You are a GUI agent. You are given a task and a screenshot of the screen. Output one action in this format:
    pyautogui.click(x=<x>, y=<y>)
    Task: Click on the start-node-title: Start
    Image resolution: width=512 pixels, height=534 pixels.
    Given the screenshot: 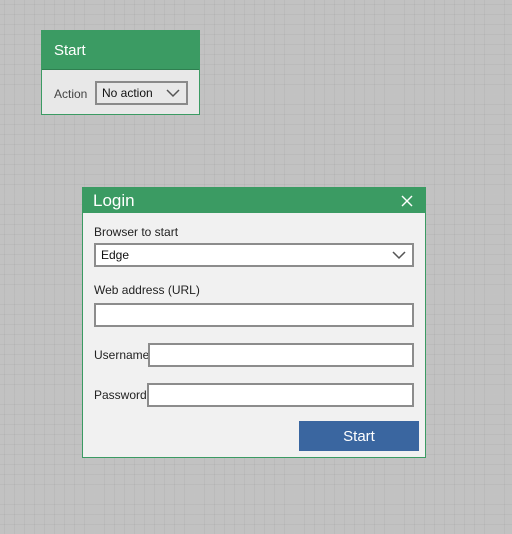 What is the action you would take?
    pyautogui.click(x=120, y=50)
    